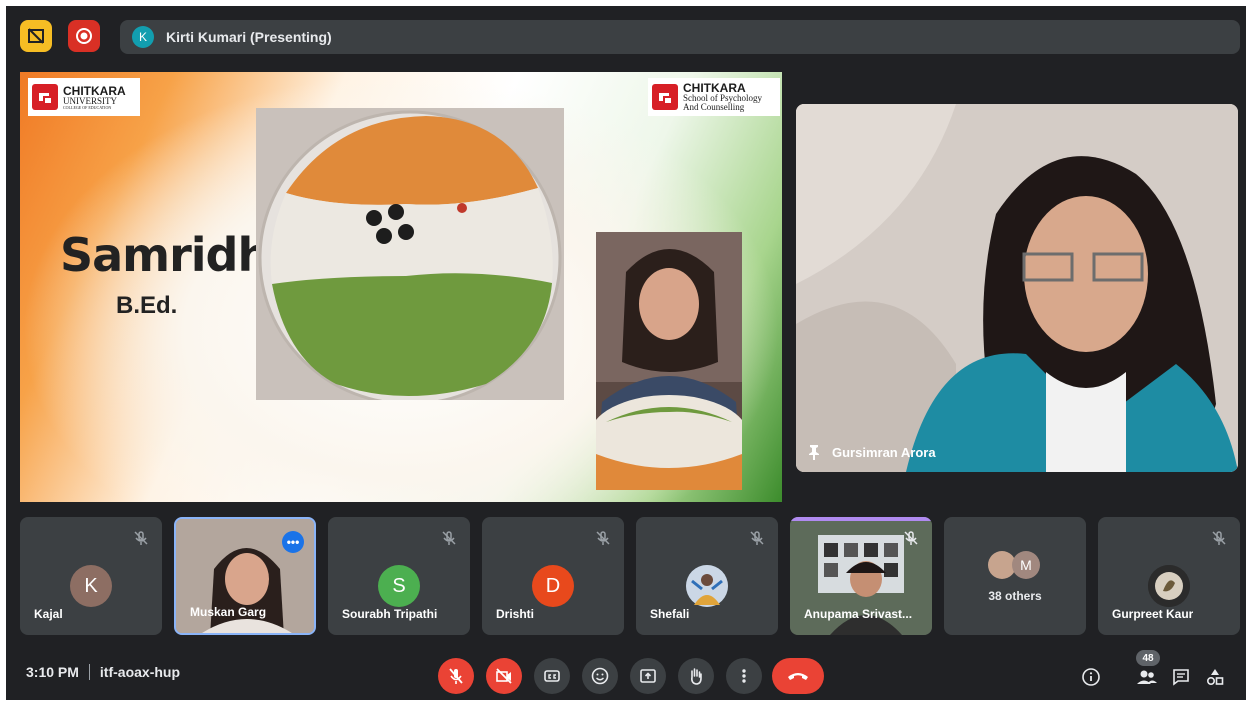  Describe the element at coordinates (48, 614) in the screenshot. I see `participant-name: Kajal` at that location.